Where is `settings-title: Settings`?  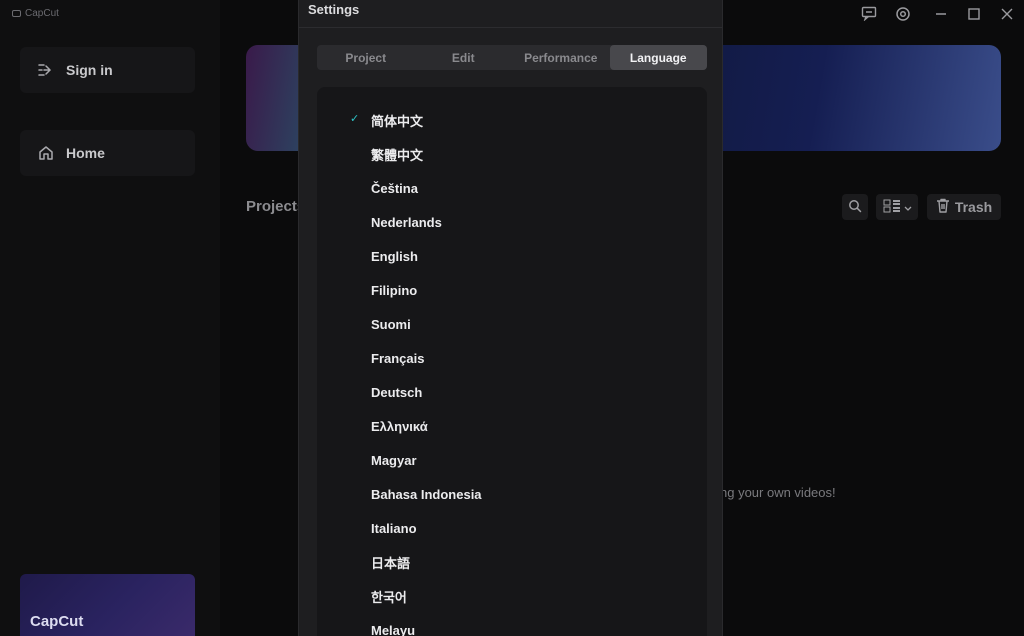
settings-title: Settings is located at coordinates (334, 9).